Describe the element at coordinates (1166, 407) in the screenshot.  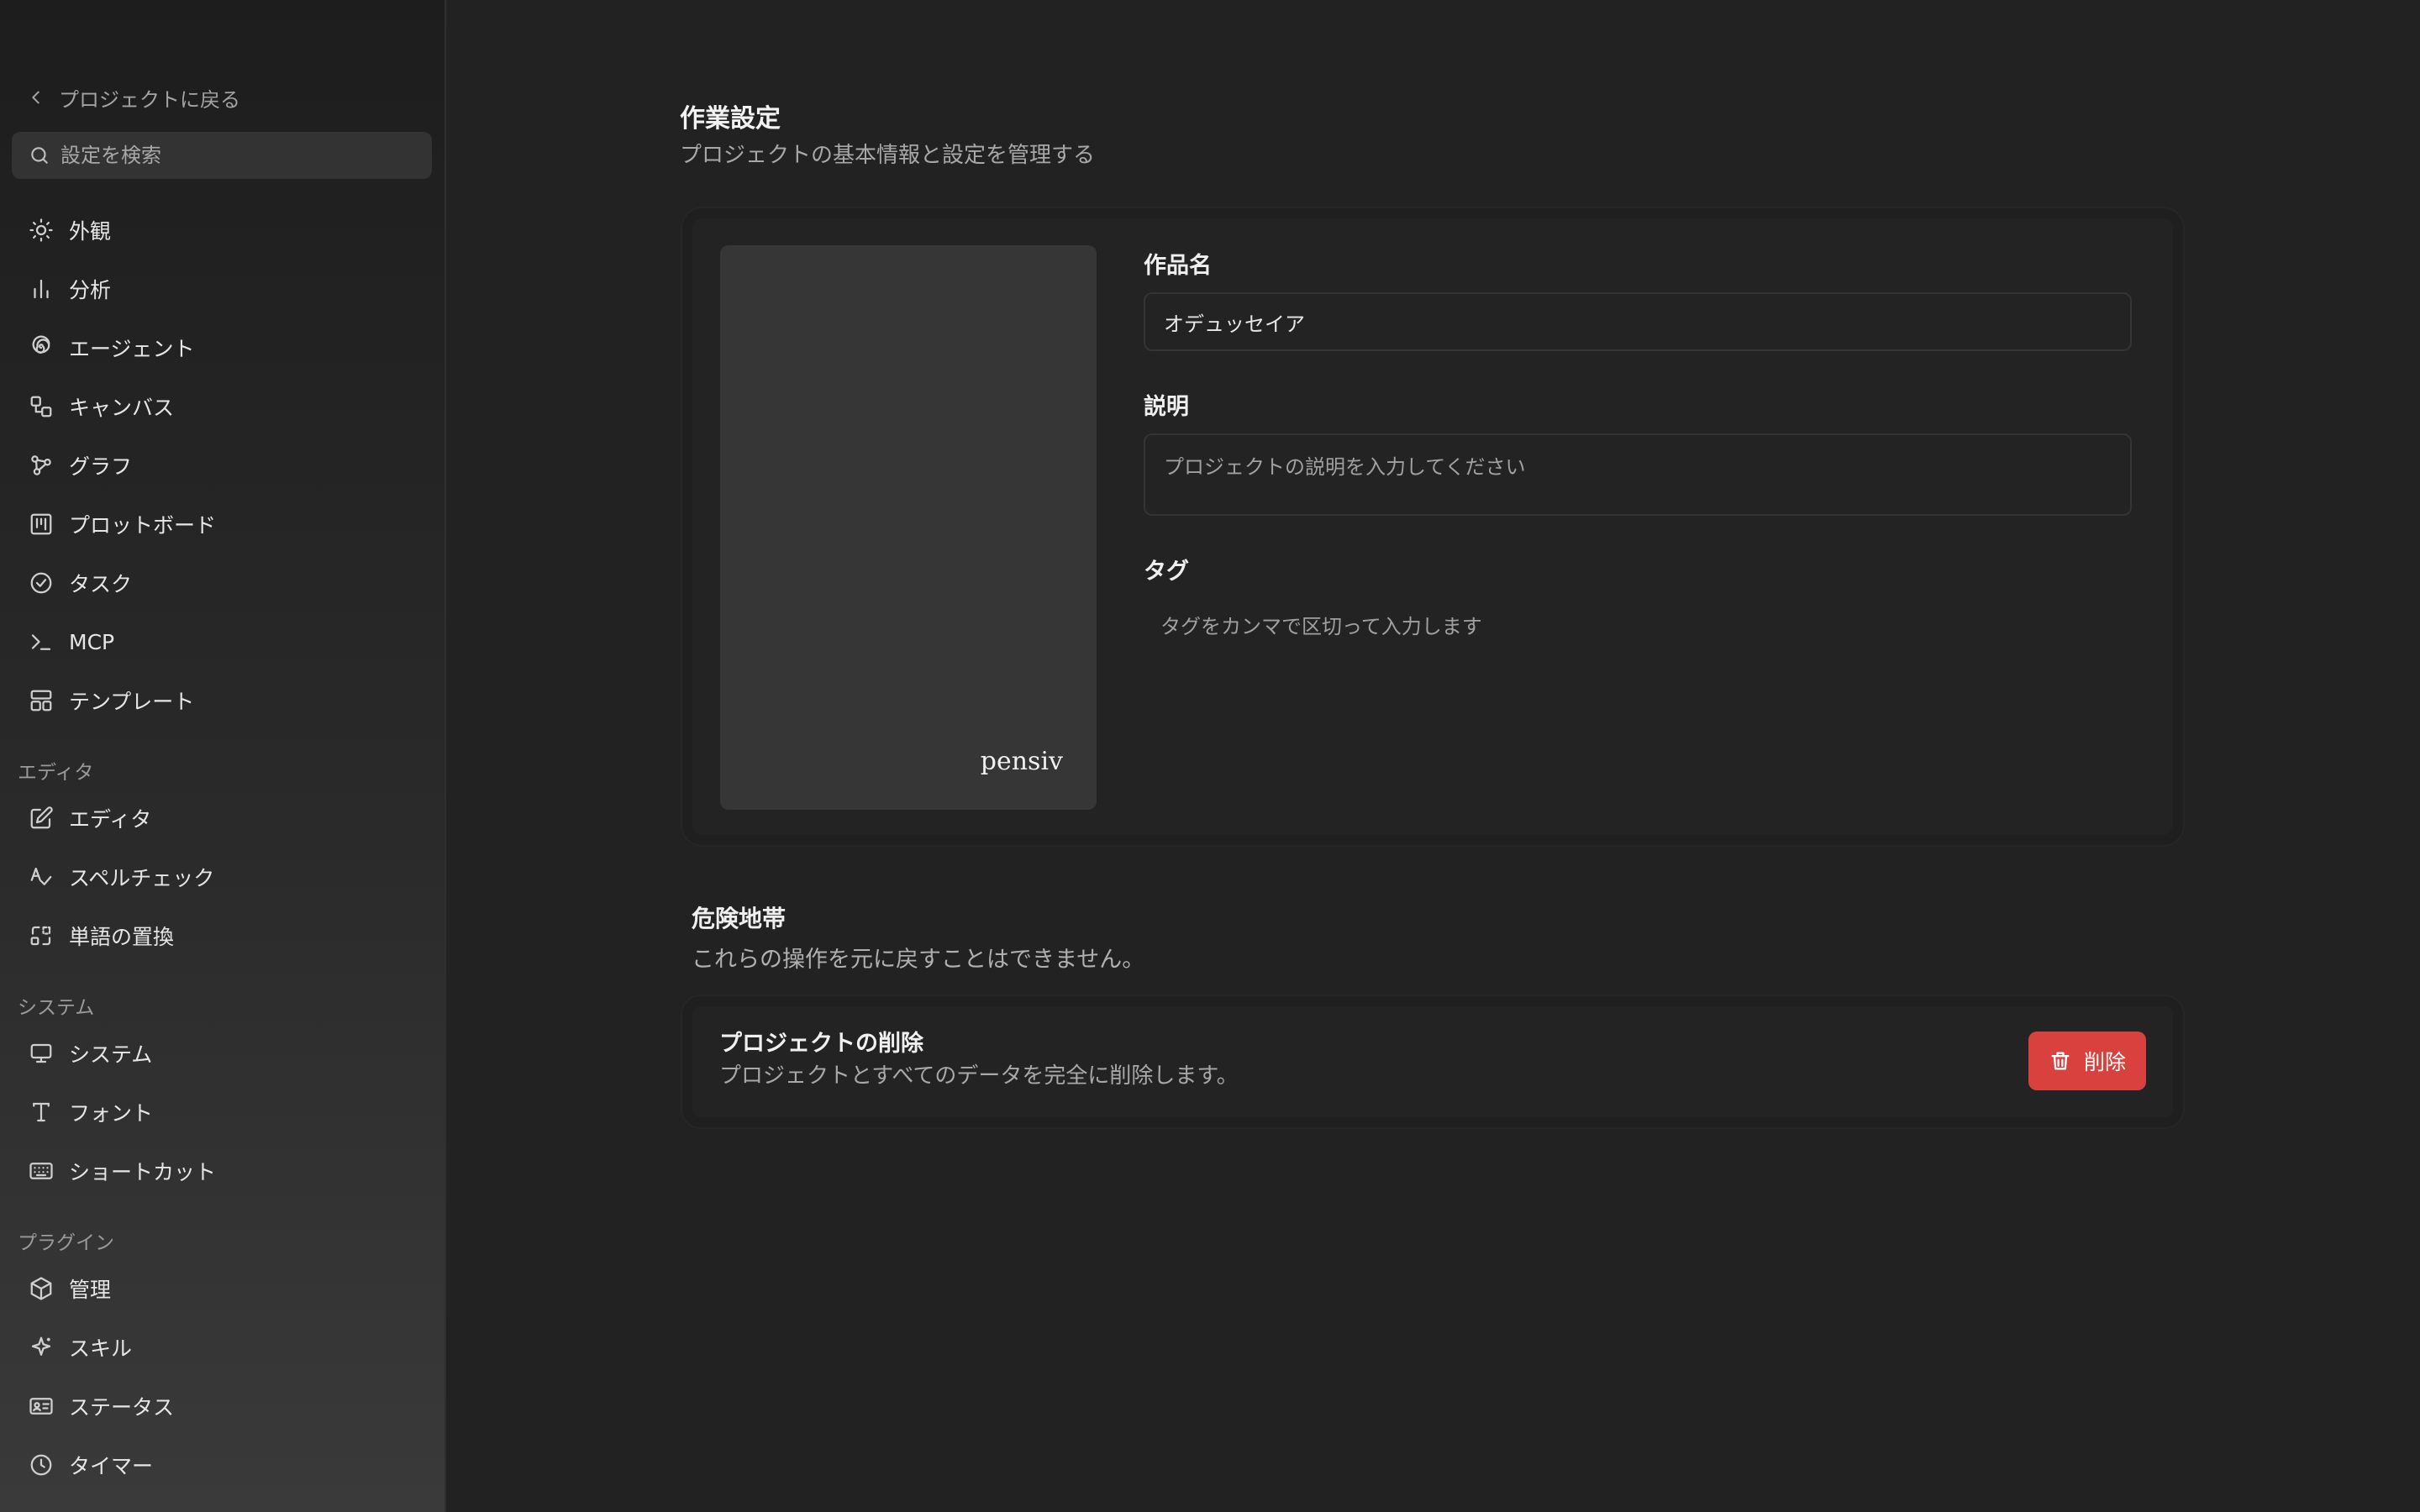
I see `description-field-label: 説明` at that location.